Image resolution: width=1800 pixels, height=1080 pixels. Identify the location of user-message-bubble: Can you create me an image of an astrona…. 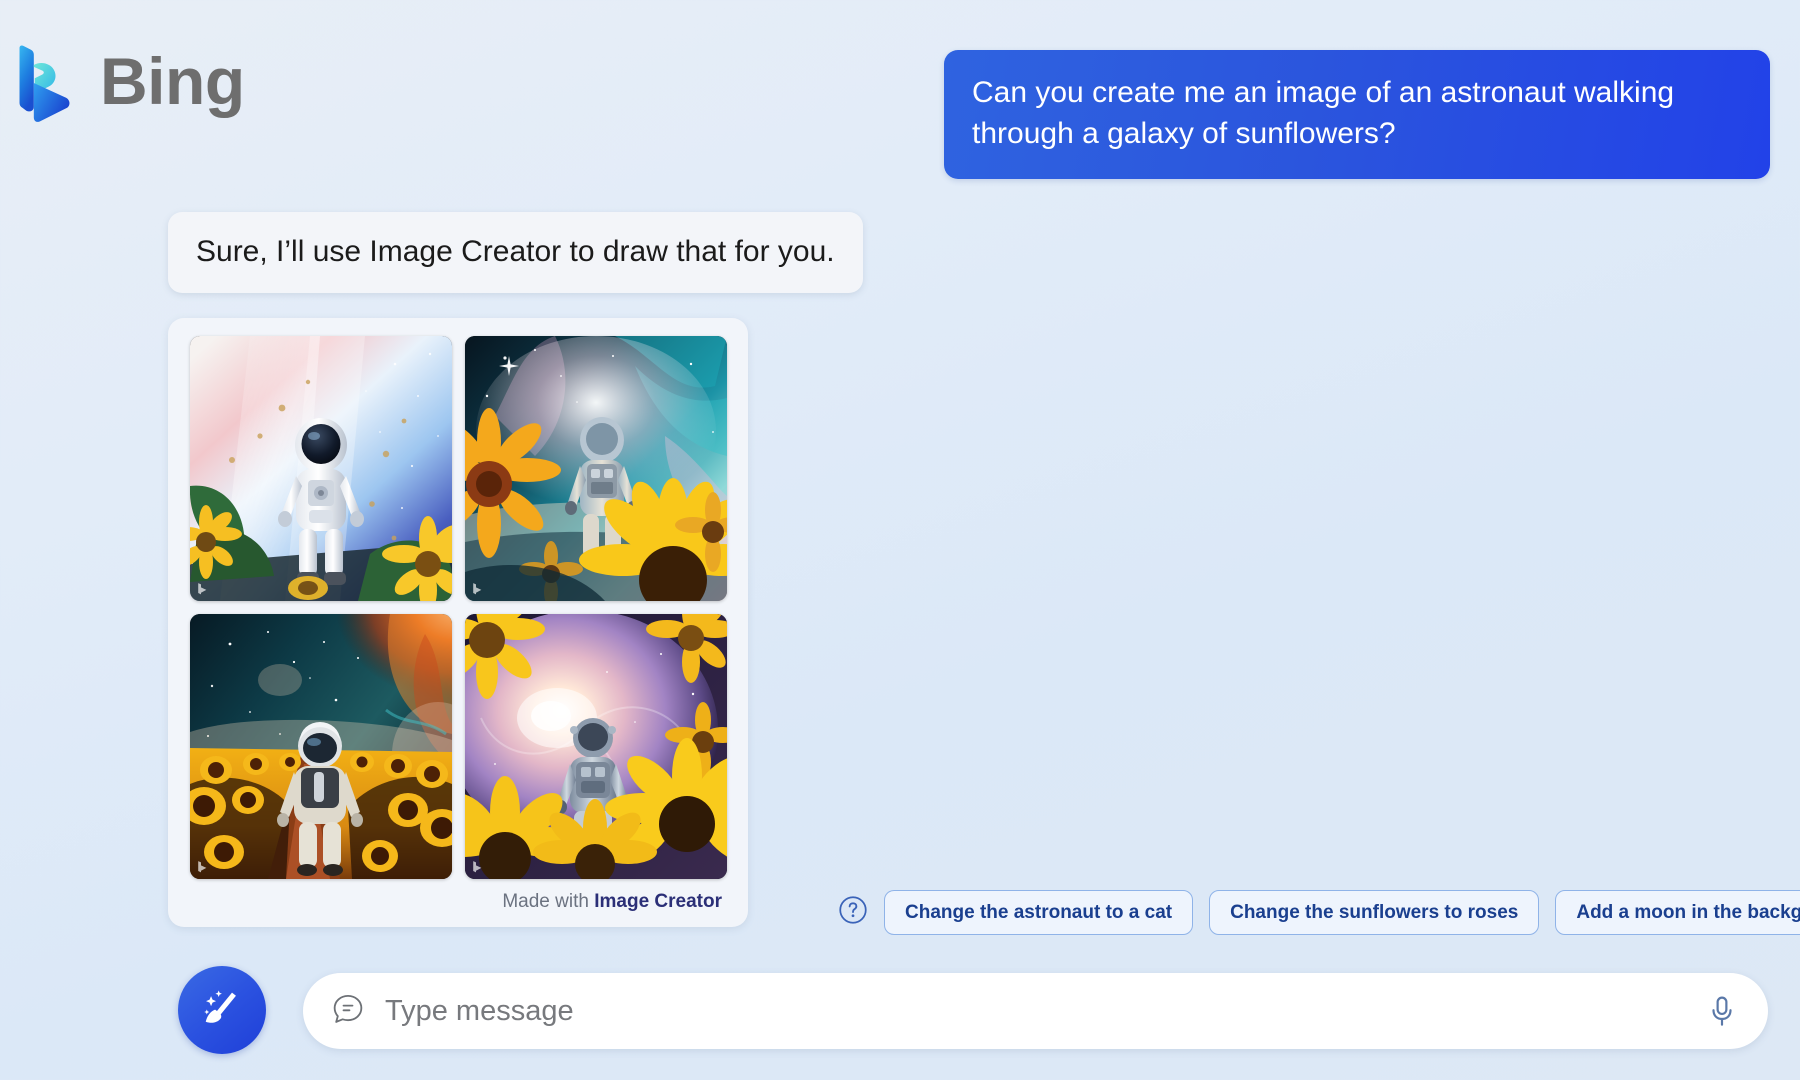
(1357, 114).